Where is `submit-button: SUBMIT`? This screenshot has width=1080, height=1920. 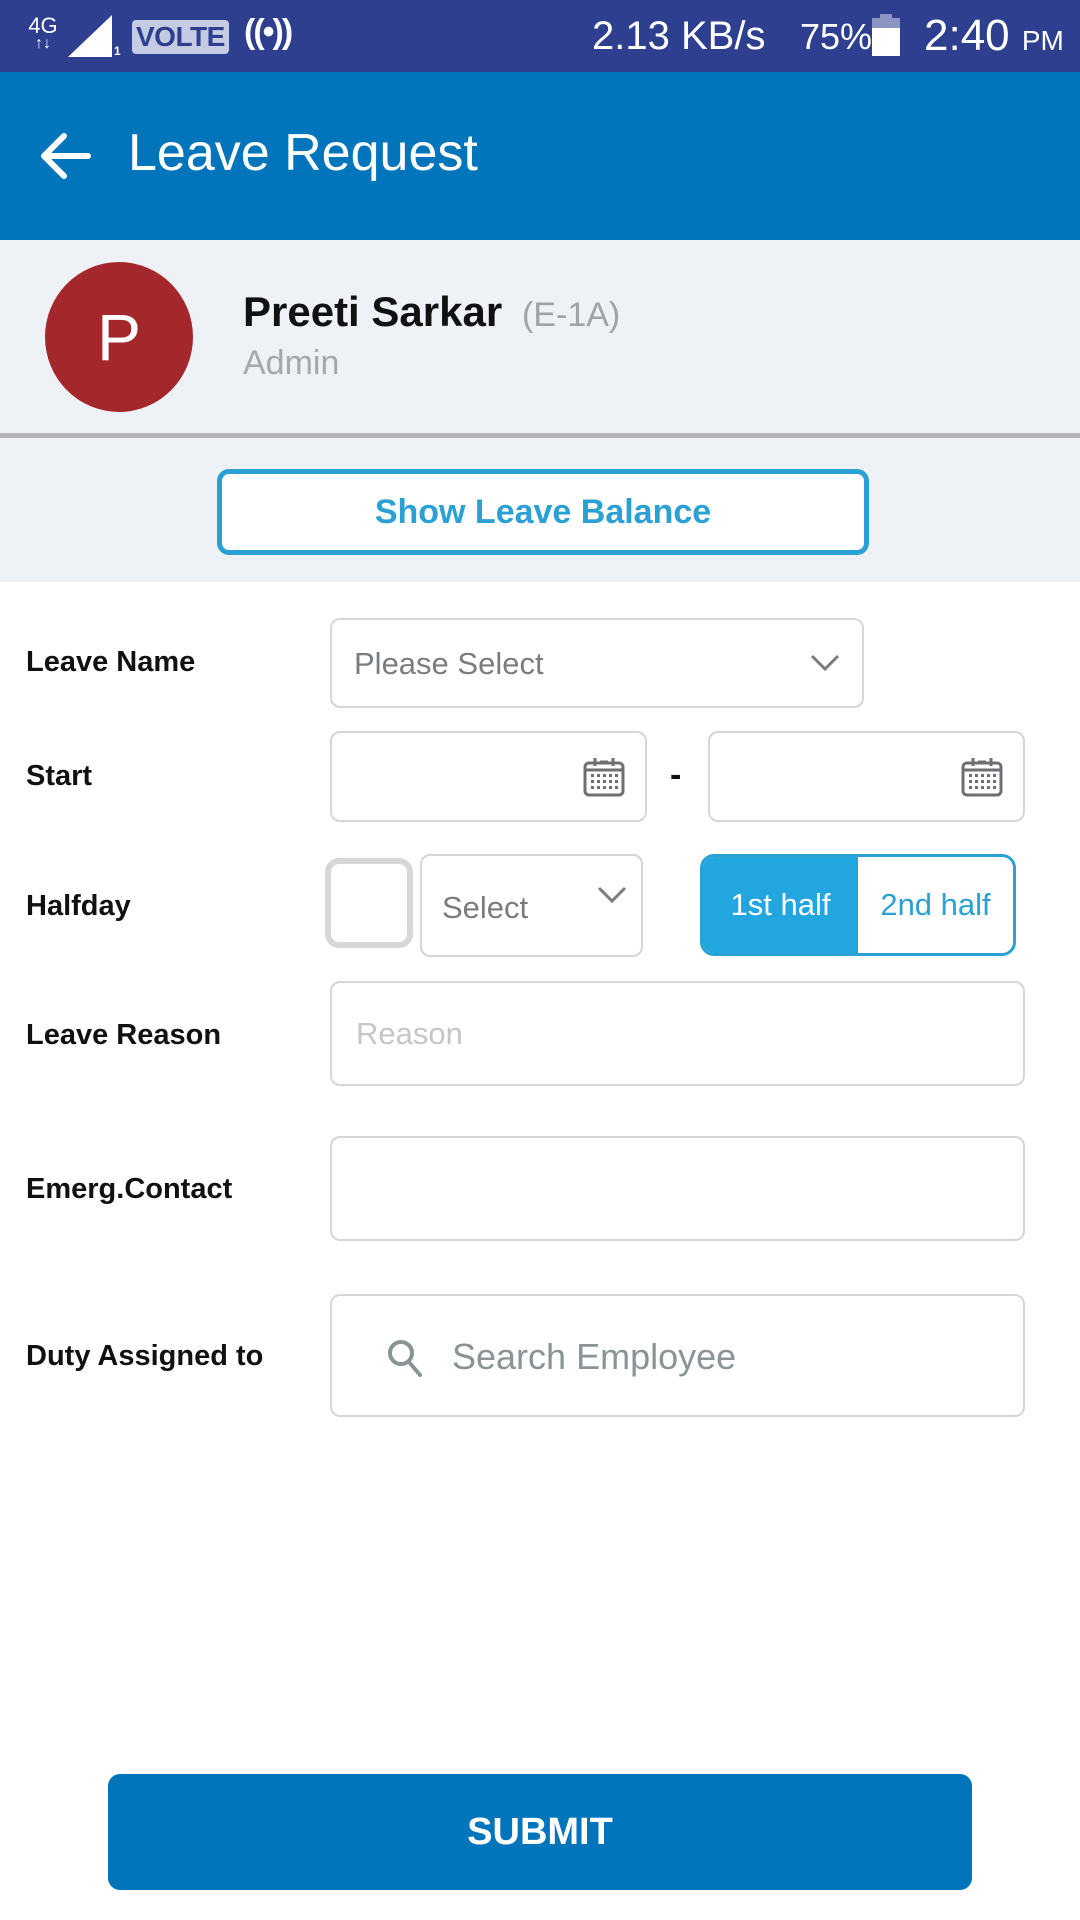 submit-button: SUBMIT is located at coordinates (540, 1832).